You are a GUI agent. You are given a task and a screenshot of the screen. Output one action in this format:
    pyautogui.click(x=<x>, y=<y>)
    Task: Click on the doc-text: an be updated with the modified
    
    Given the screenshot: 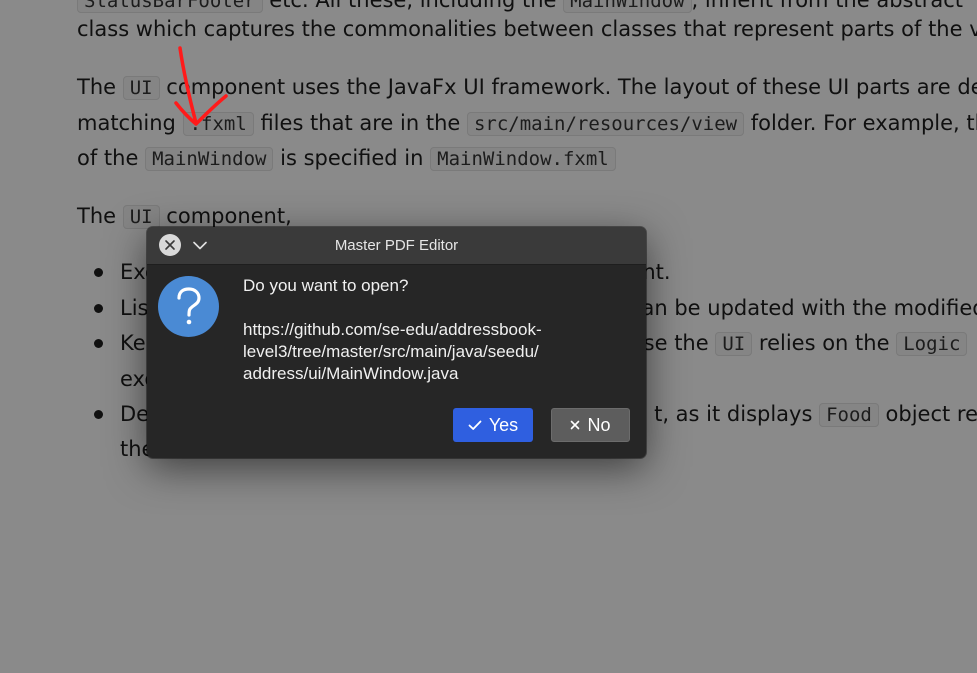 What is the action you would take?
    pyautogui.click(x=809, y=308)
    